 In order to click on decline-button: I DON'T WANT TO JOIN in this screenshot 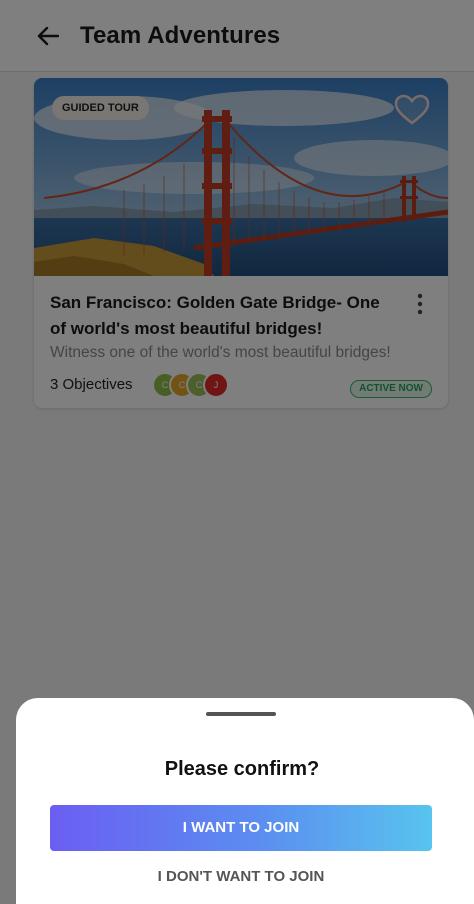, I will do `click(241, 877)`.